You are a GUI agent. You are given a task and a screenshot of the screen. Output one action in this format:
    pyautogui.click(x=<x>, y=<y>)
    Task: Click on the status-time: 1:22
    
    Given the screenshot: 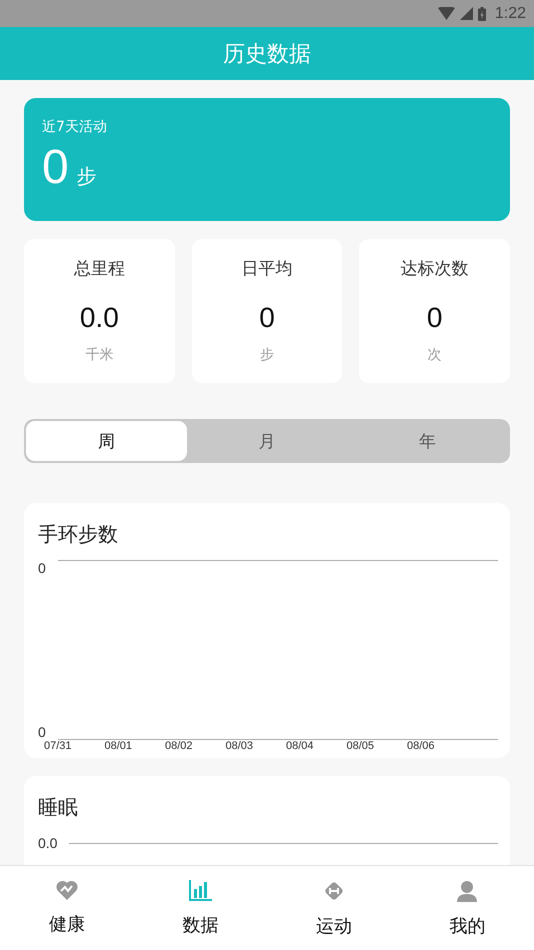 What is the action you would take?
    pyautogui.click(x=510, y=13)
    